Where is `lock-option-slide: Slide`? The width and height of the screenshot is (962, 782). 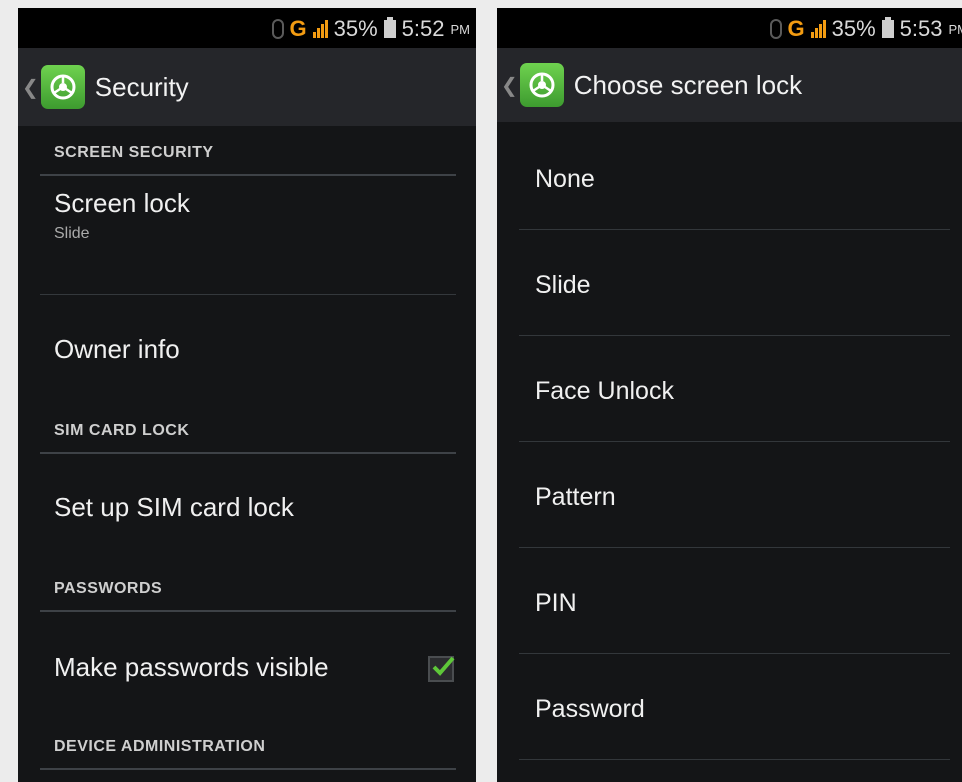
lock-option-slide: Slide is located at coordinates (740, 285).